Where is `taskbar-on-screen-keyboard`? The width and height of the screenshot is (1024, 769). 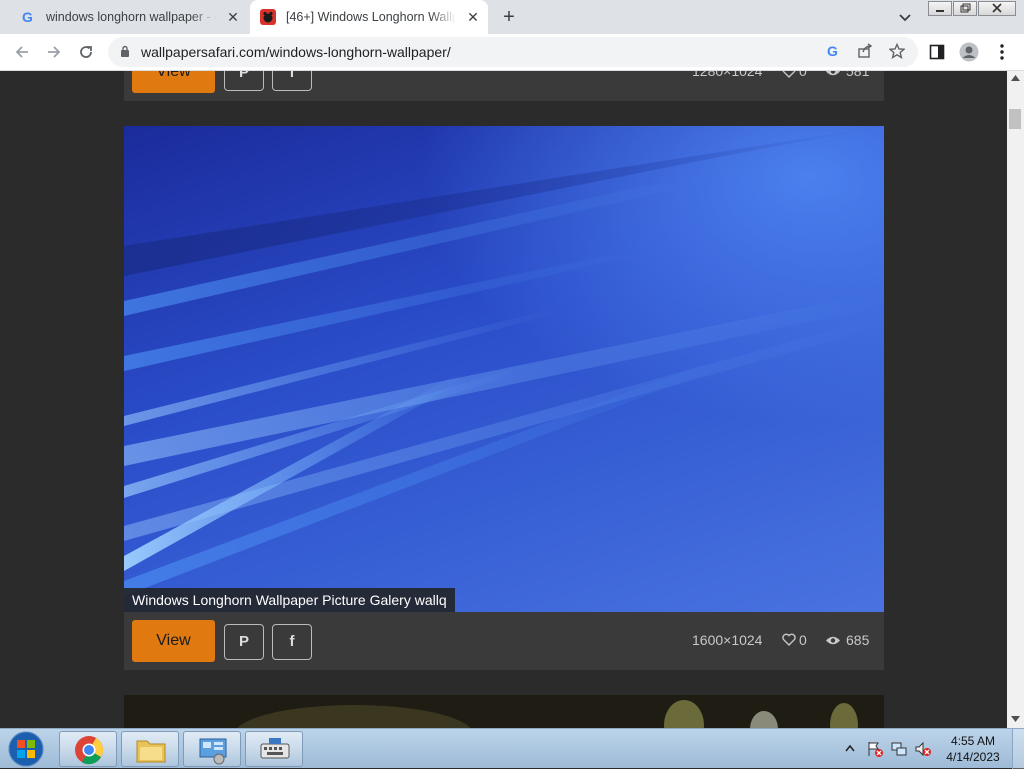
taskbar-on-screen-keyboard is located at coordinates (274, 749).